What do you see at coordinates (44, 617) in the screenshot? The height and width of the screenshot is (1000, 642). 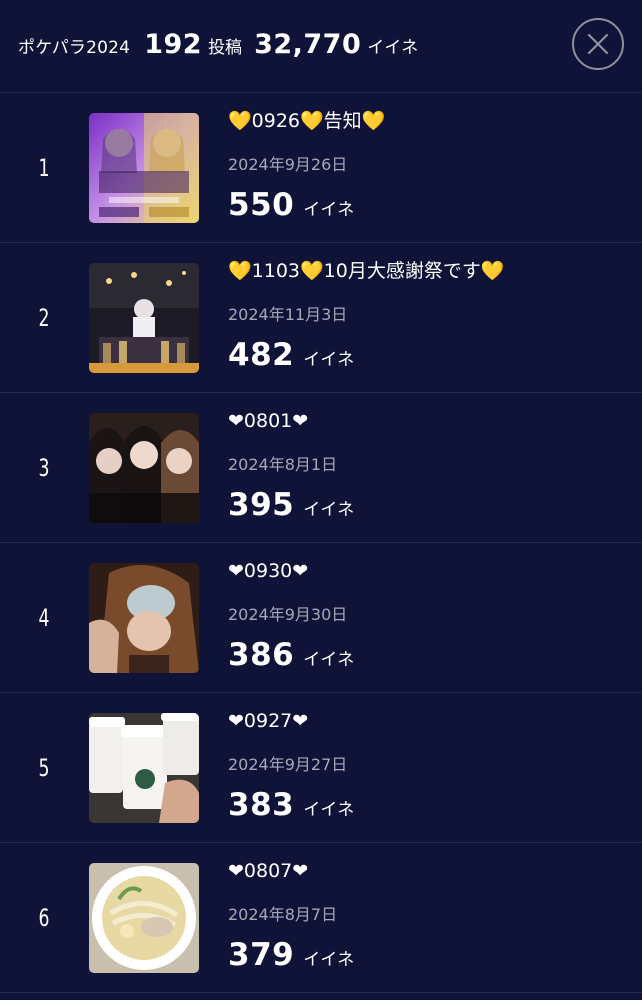 I see `rank-number: 4` at bounding box center [44, 617].